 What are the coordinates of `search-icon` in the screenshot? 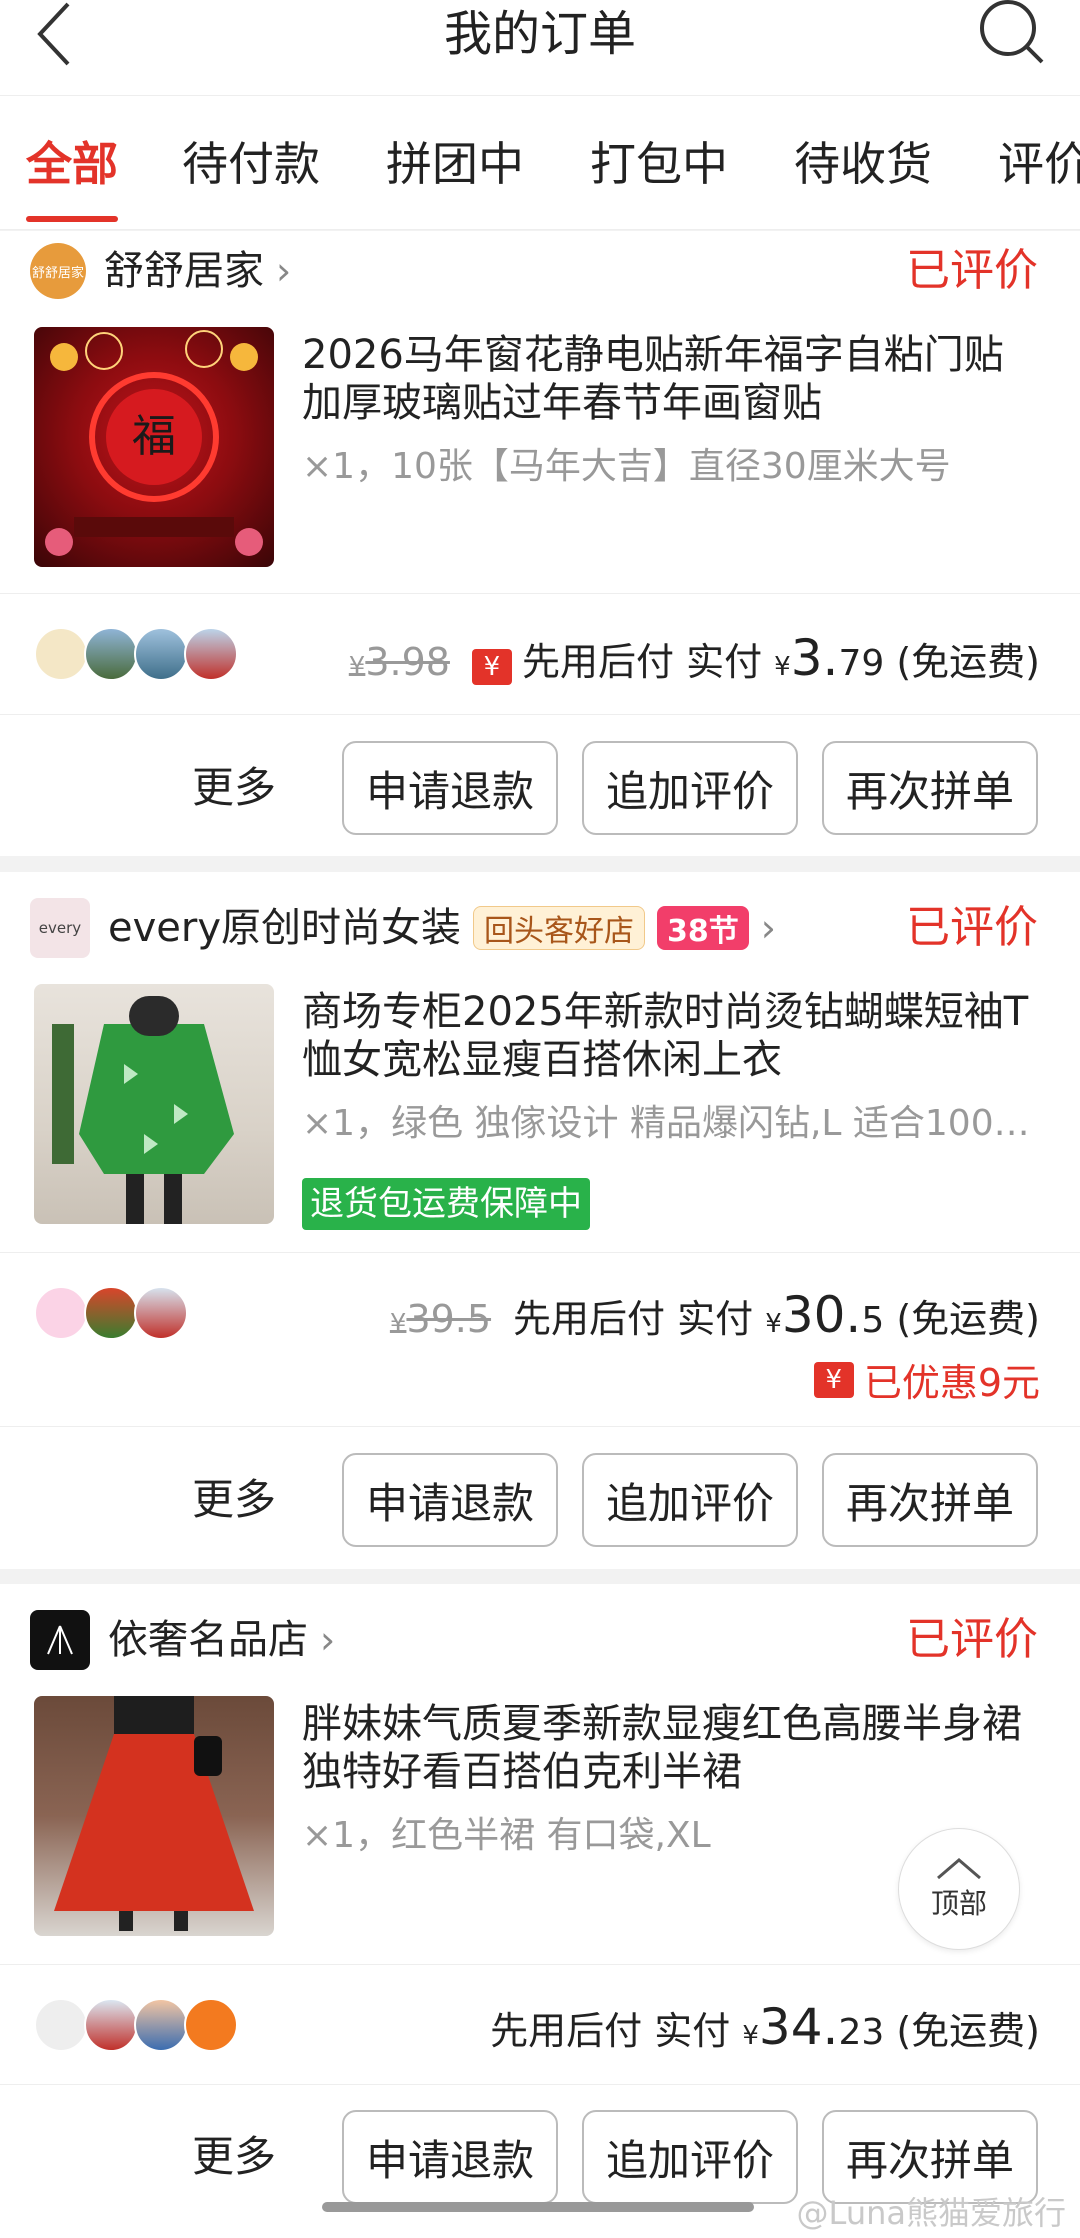 It's located at (1012, 32).